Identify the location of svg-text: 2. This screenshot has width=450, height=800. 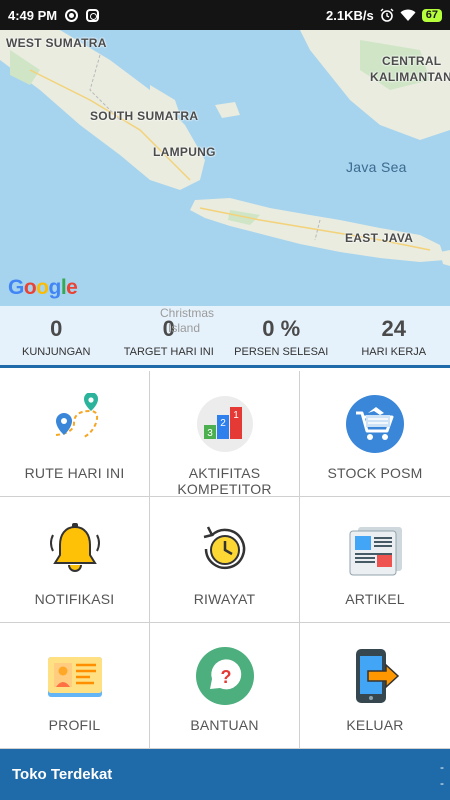
(223, 423).